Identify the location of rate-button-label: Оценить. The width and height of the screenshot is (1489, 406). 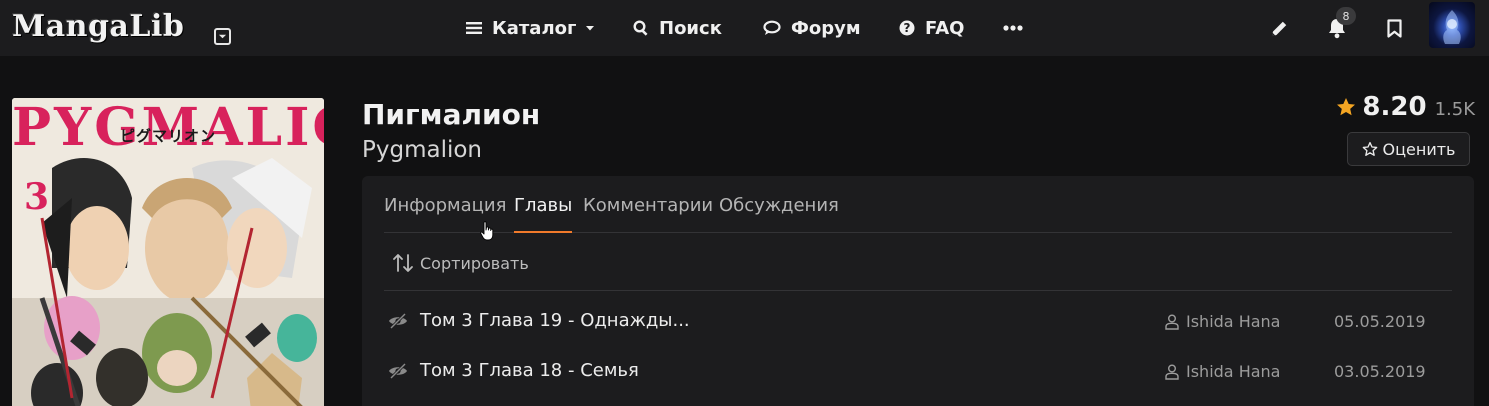
(1419, 149).